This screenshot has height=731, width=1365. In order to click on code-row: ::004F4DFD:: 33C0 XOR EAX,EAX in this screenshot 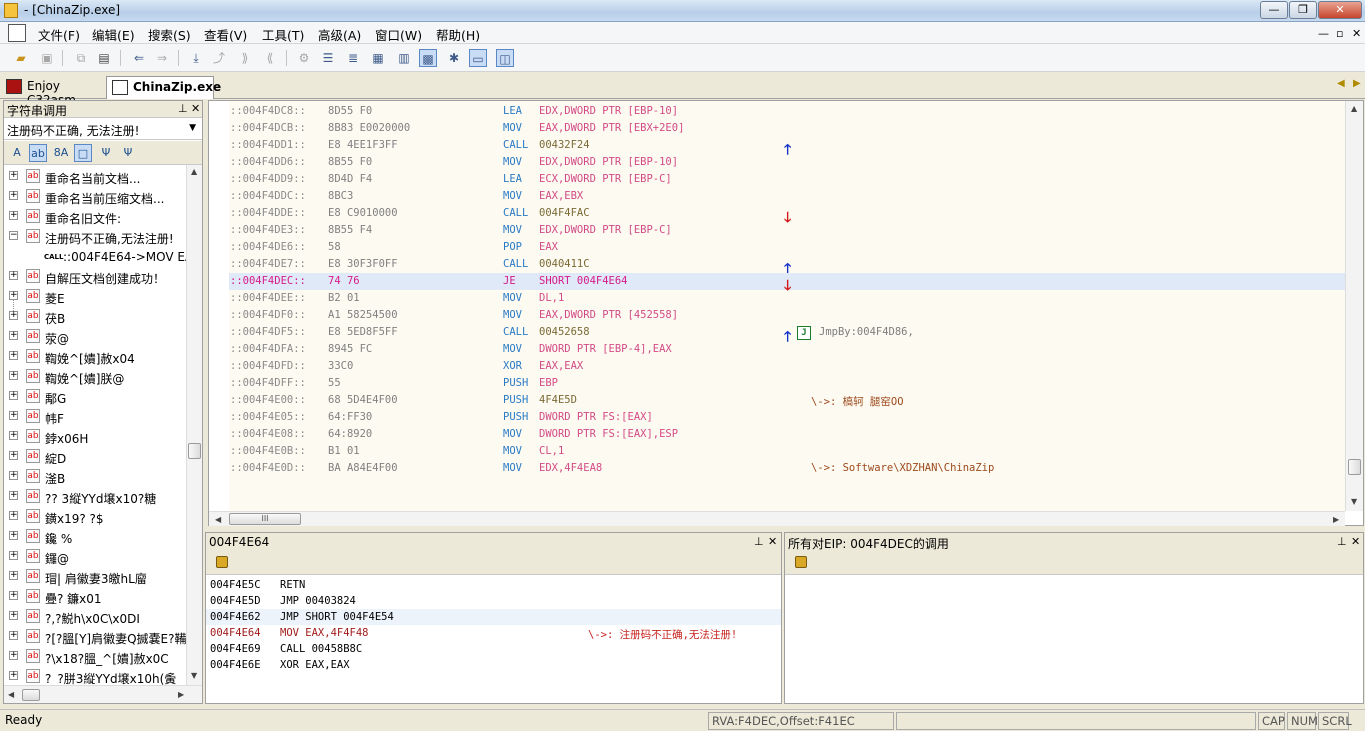, I will do `click(787, 366)`.